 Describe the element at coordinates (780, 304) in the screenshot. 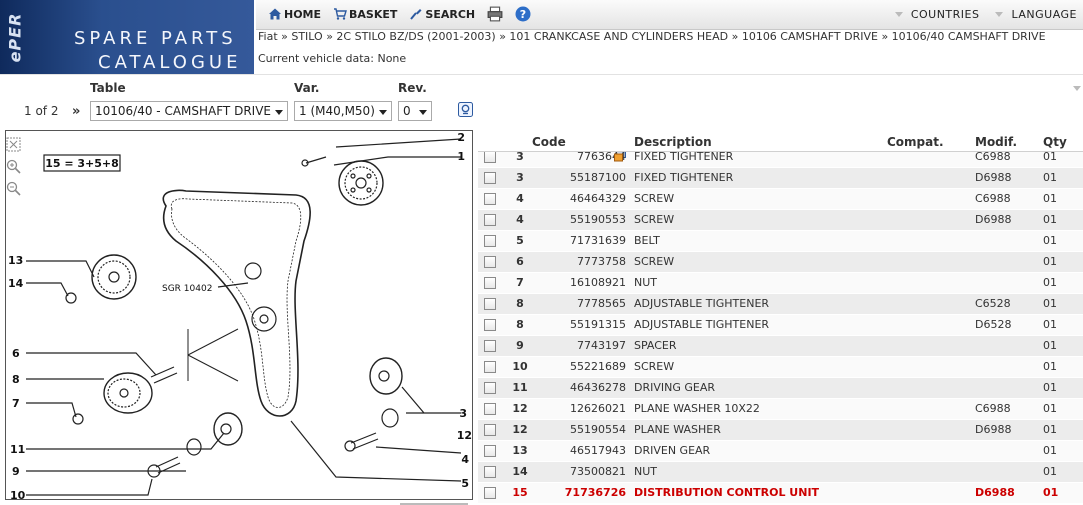

I see `table-row: 8 7778565 ADJUSTABLE TIGHTENER C6528 01` at that location.